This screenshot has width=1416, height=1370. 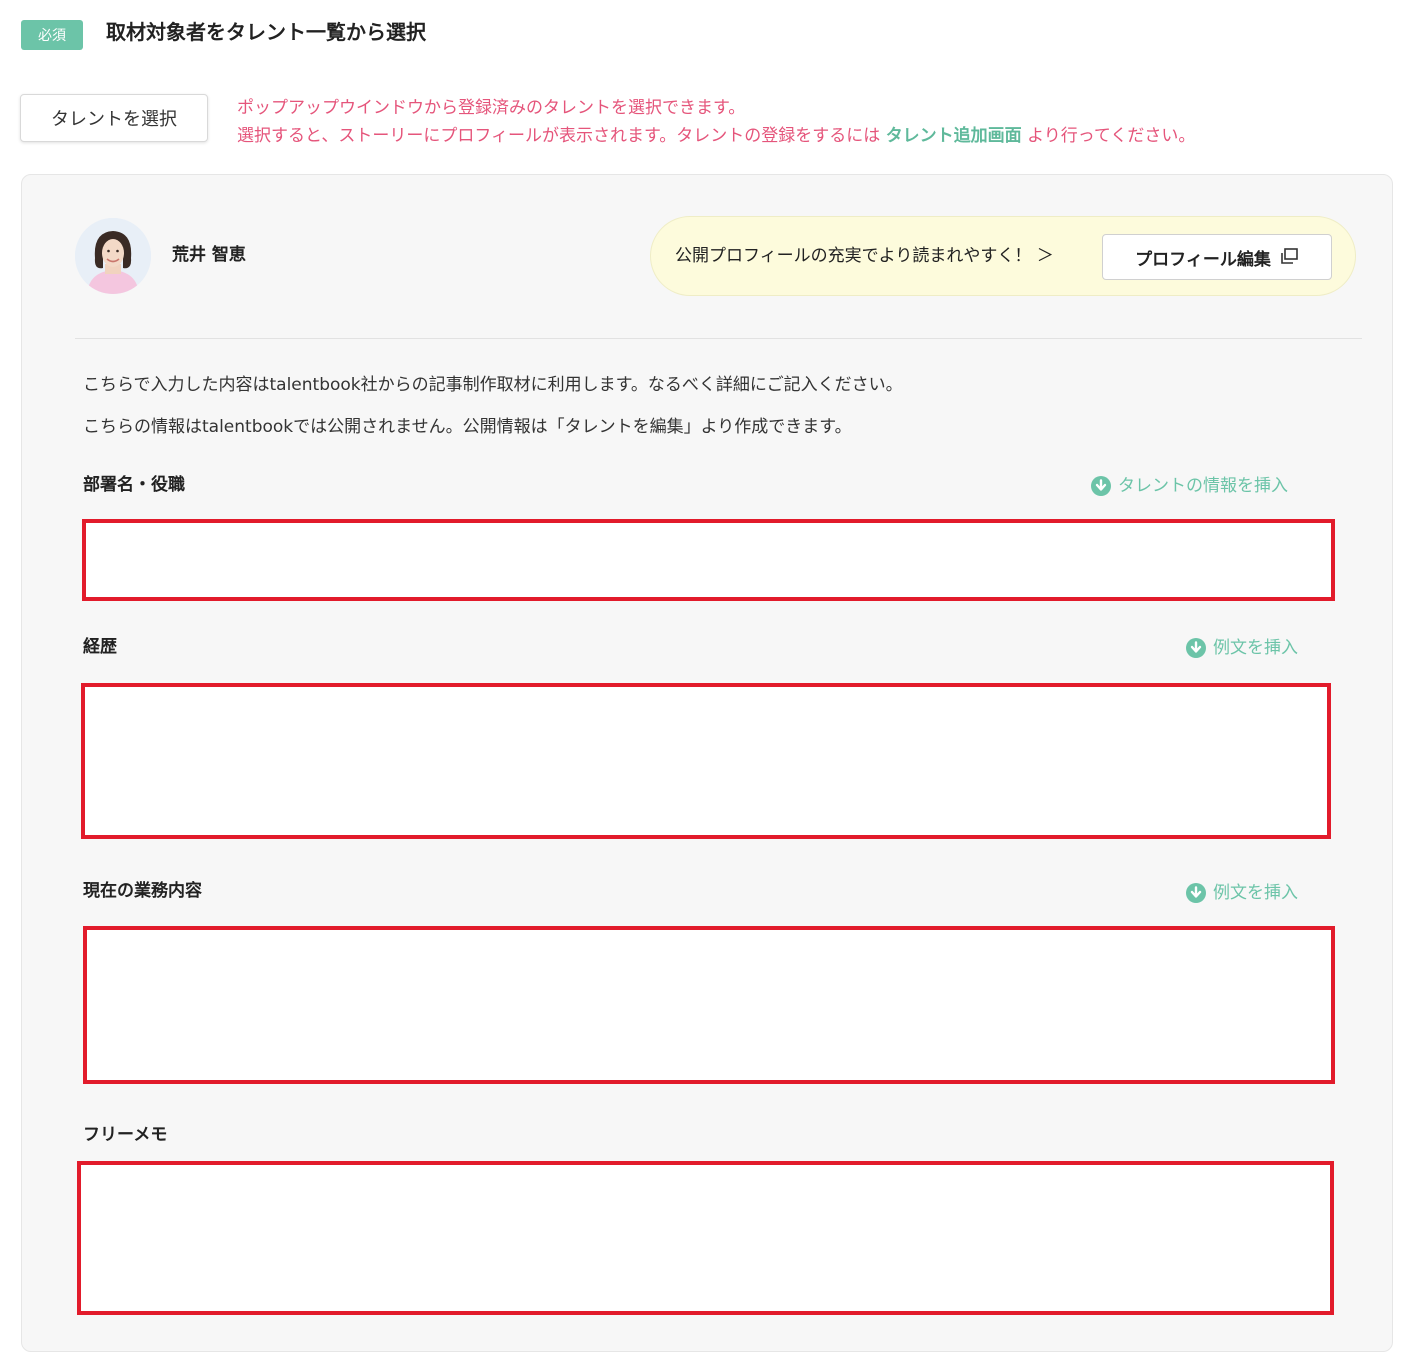 What do you see at coordinates (954, 136) in the screenshot?
I see `talent-add-page-link: タレント追加画面` at bounding box center [954, 136].